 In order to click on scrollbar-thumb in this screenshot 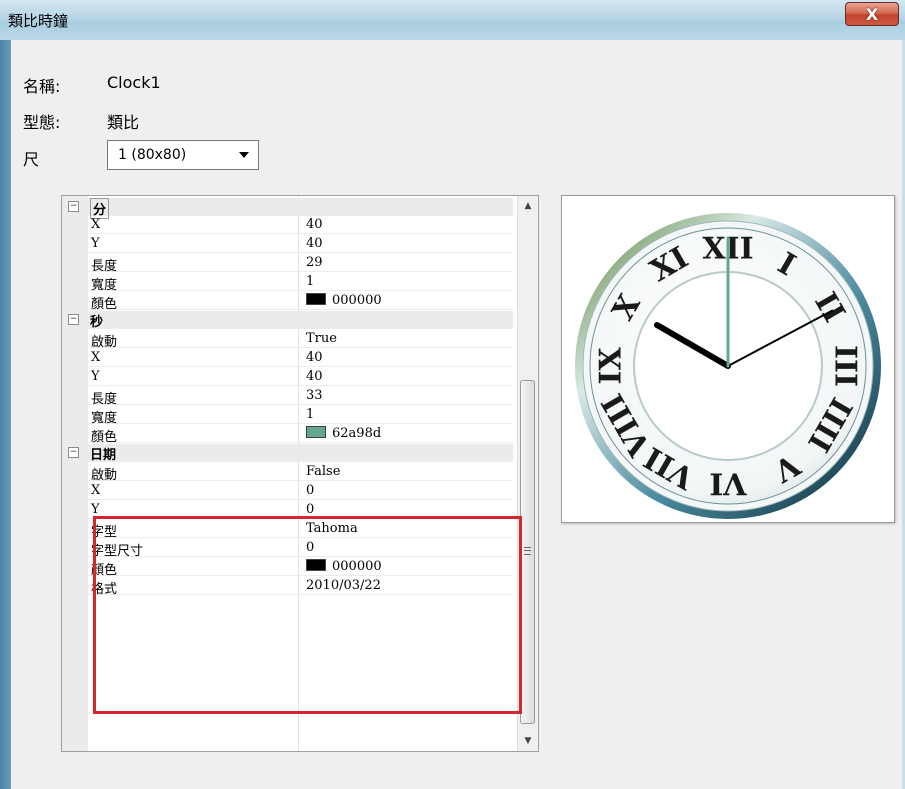, I will do `click(527, 552)`.